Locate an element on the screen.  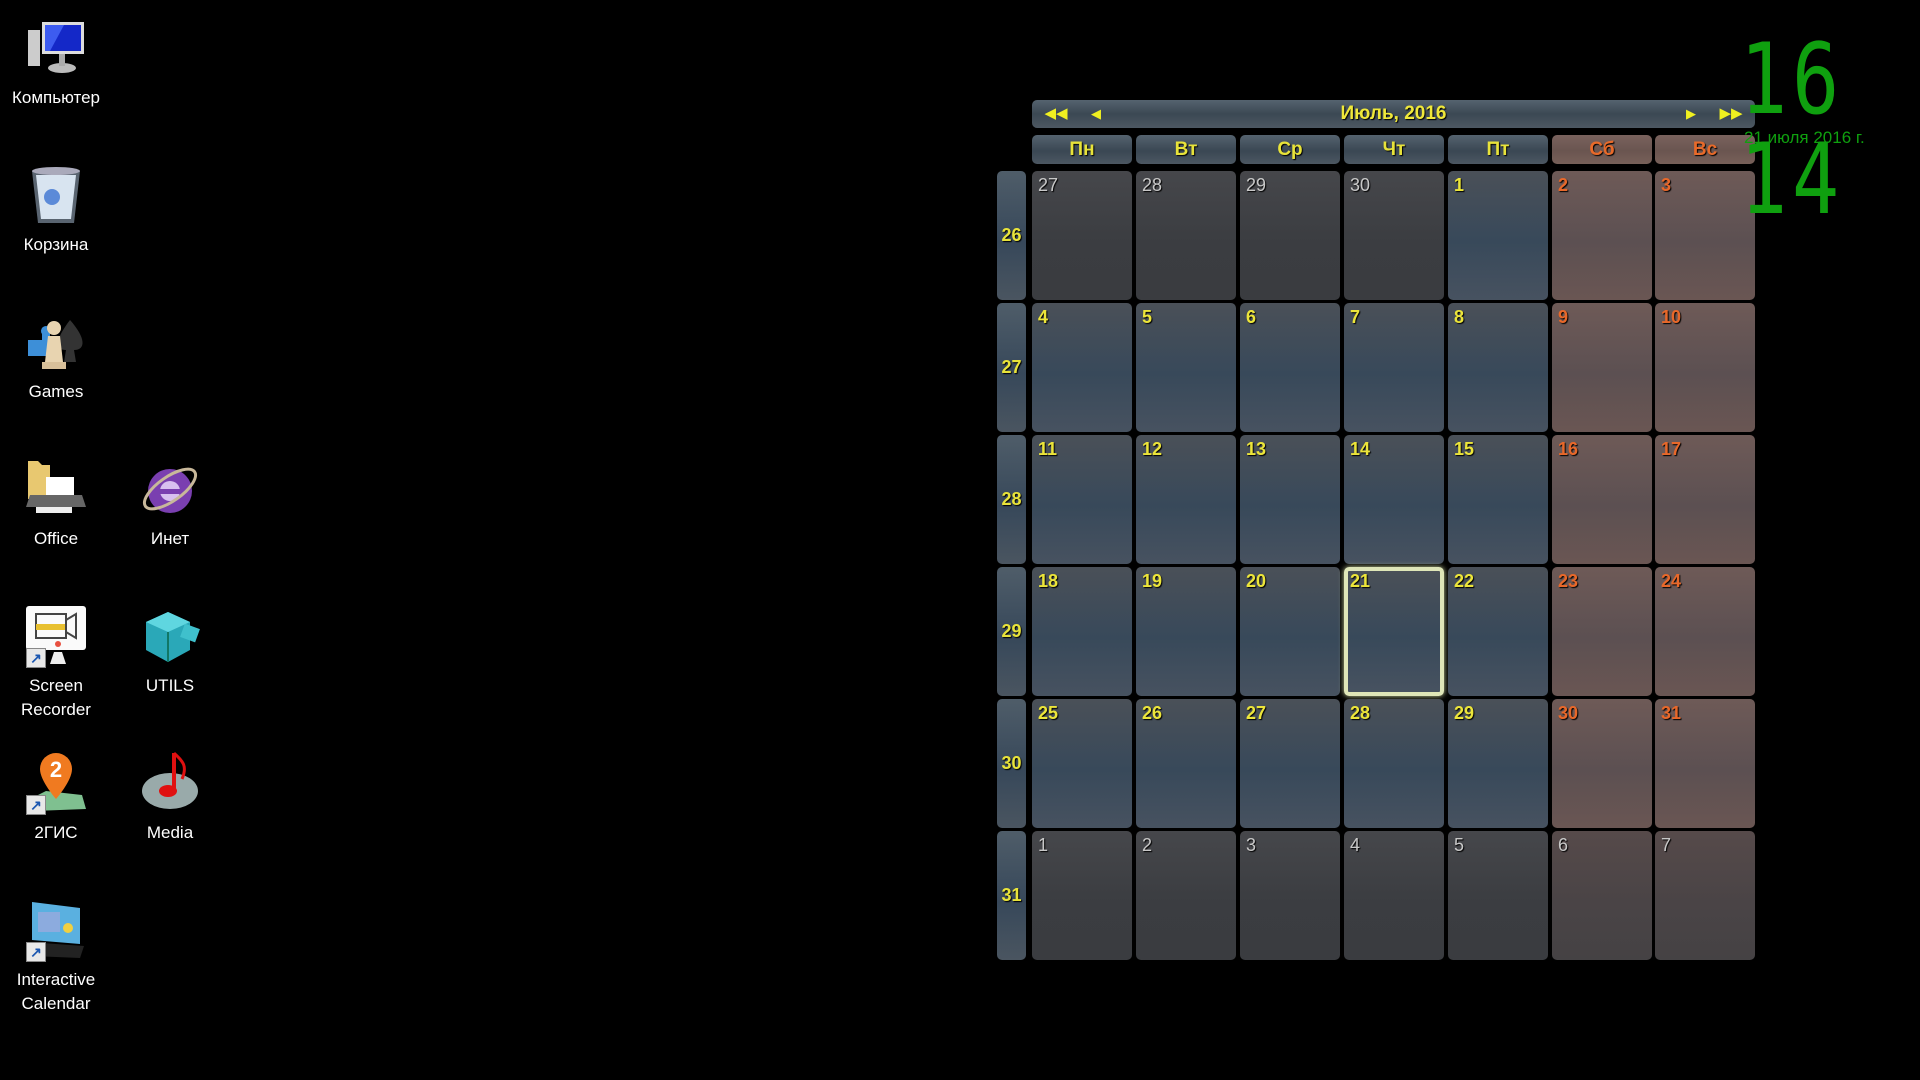
day-number: 14 is located at coordinates (1360, 449).